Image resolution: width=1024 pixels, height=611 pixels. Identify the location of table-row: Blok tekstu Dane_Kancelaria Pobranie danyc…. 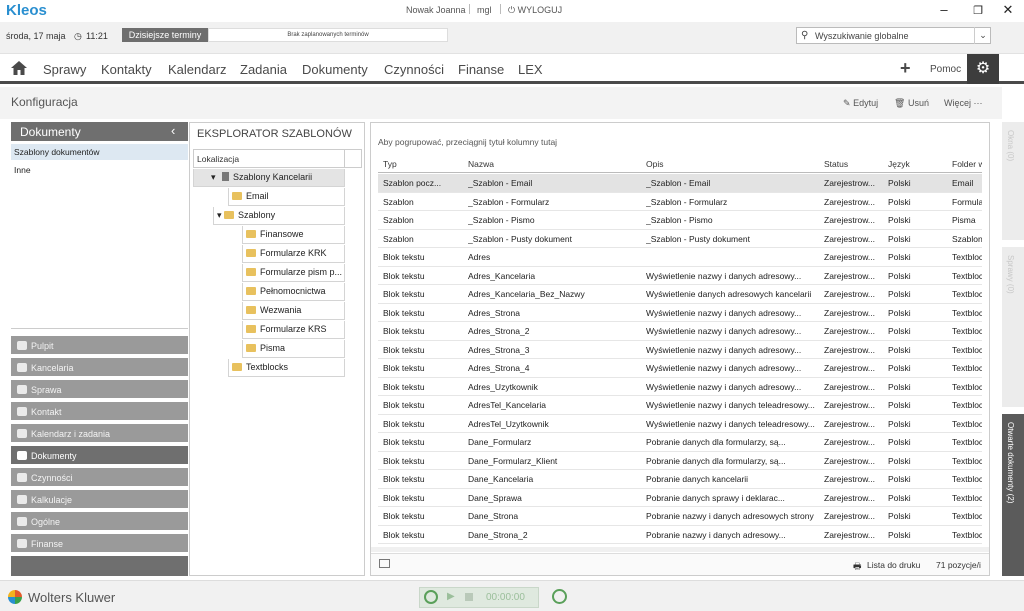
(680, 479).